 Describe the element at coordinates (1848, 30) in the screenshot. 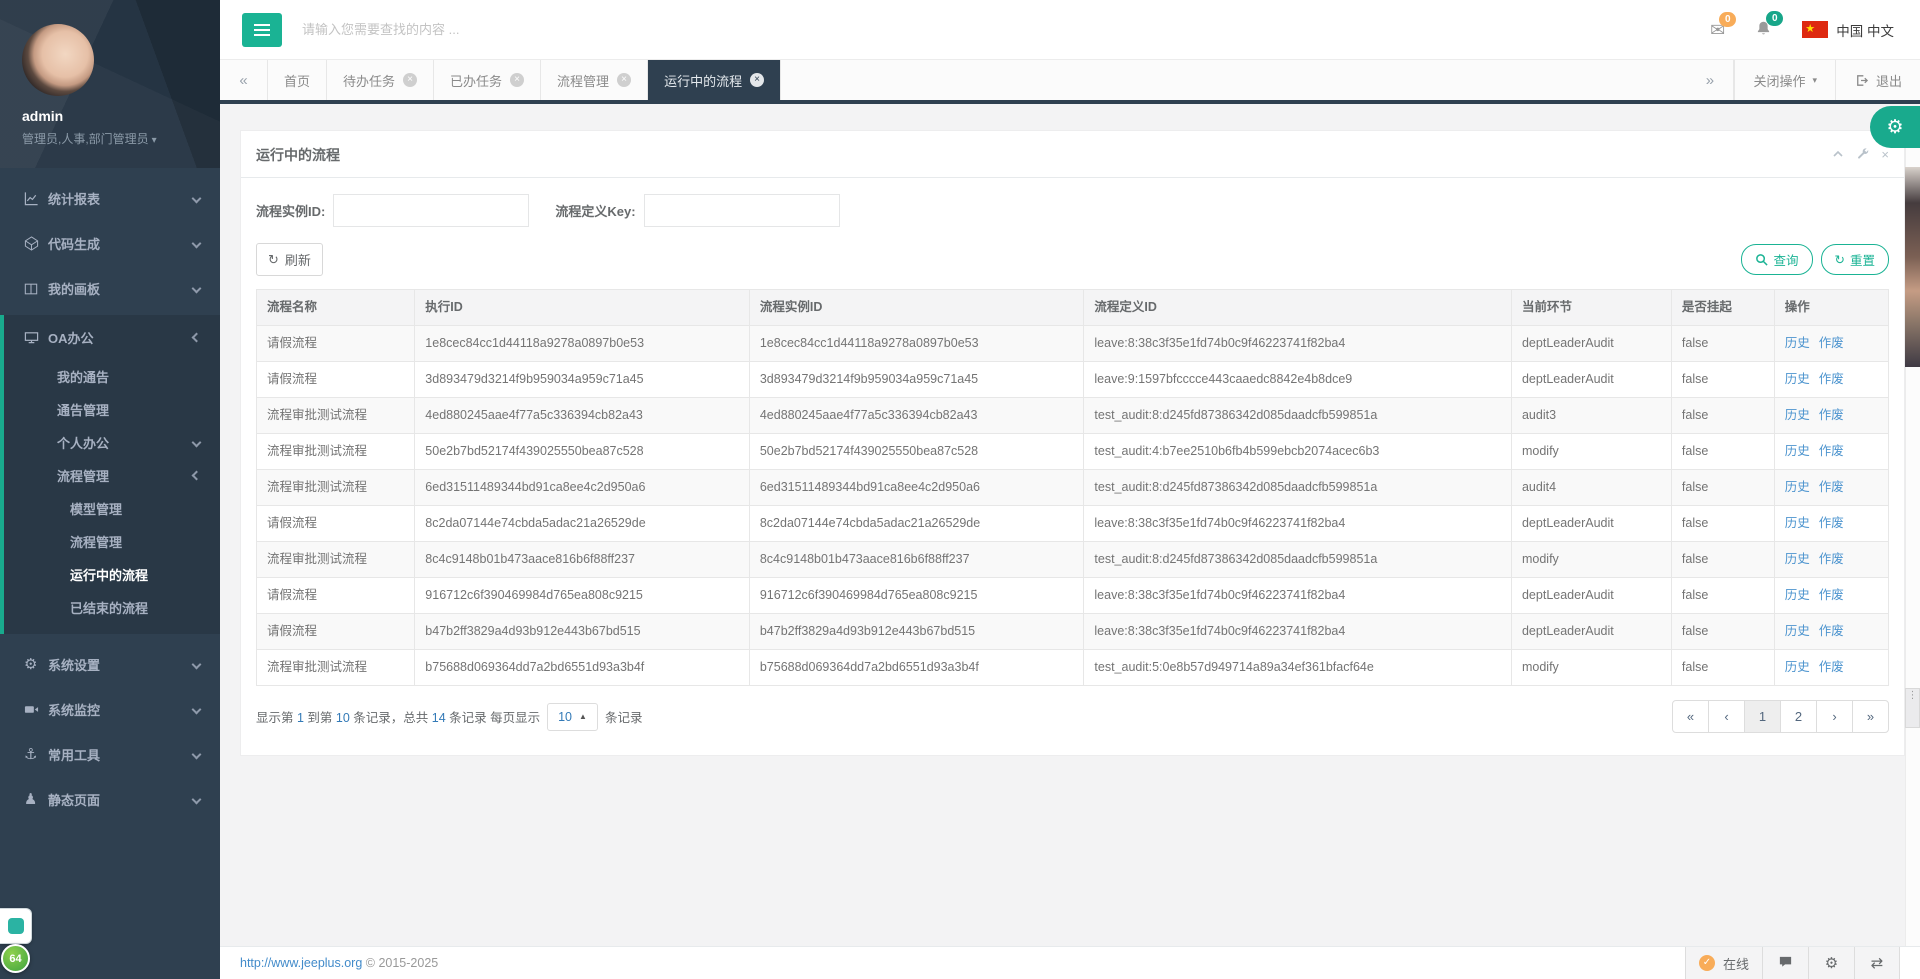

I see `language-selector: ★ 中国 中文` at that location.